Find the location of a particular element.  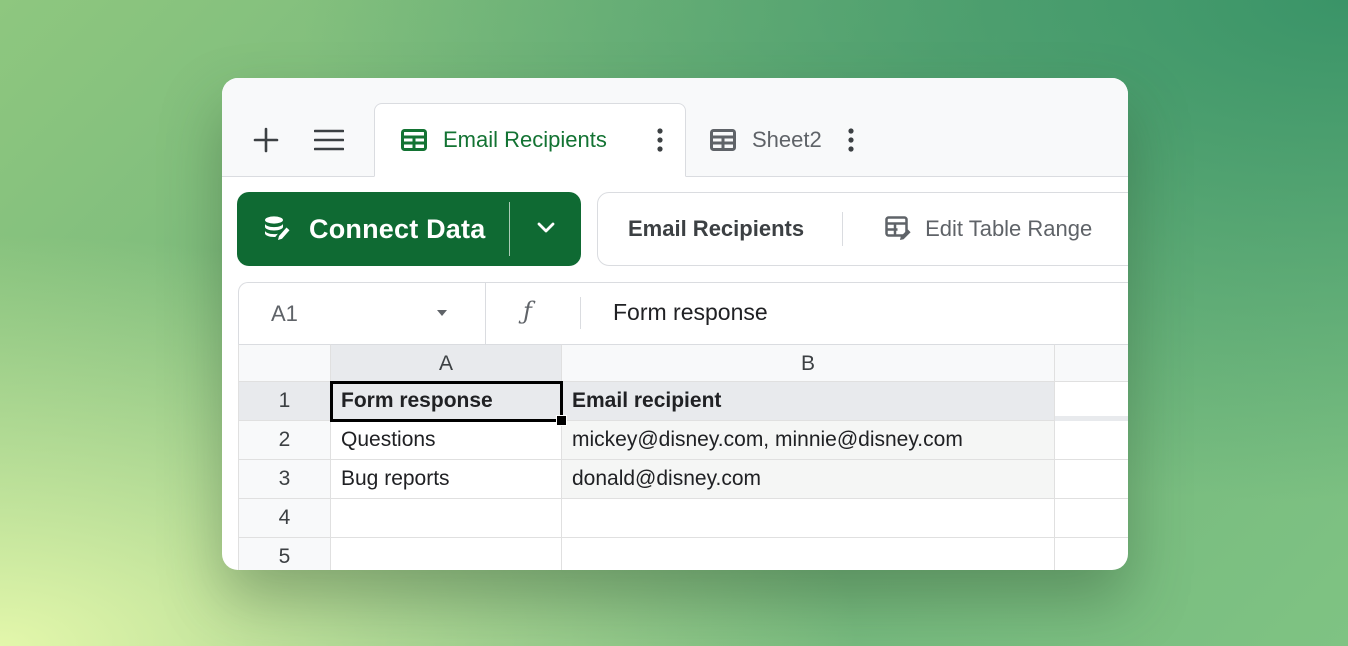

button-divider is located at coordinates (509, 229).